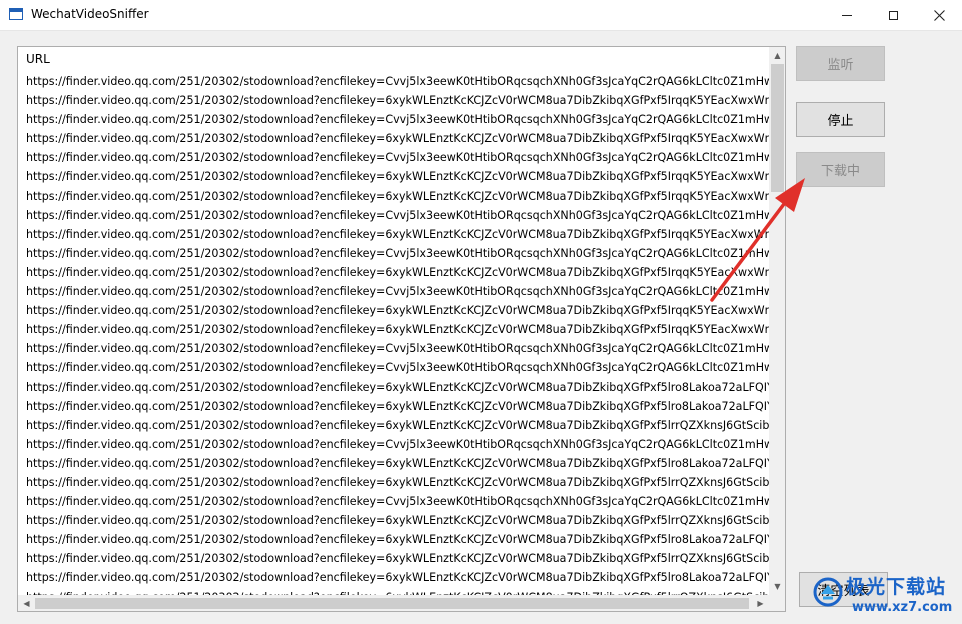 Image resolution: width=962 pixels, height=624 pixels. Describe the element at coordinates (481, 15) in the screenshot. I see `title-bar: WechatVideoSniffer` at that location.